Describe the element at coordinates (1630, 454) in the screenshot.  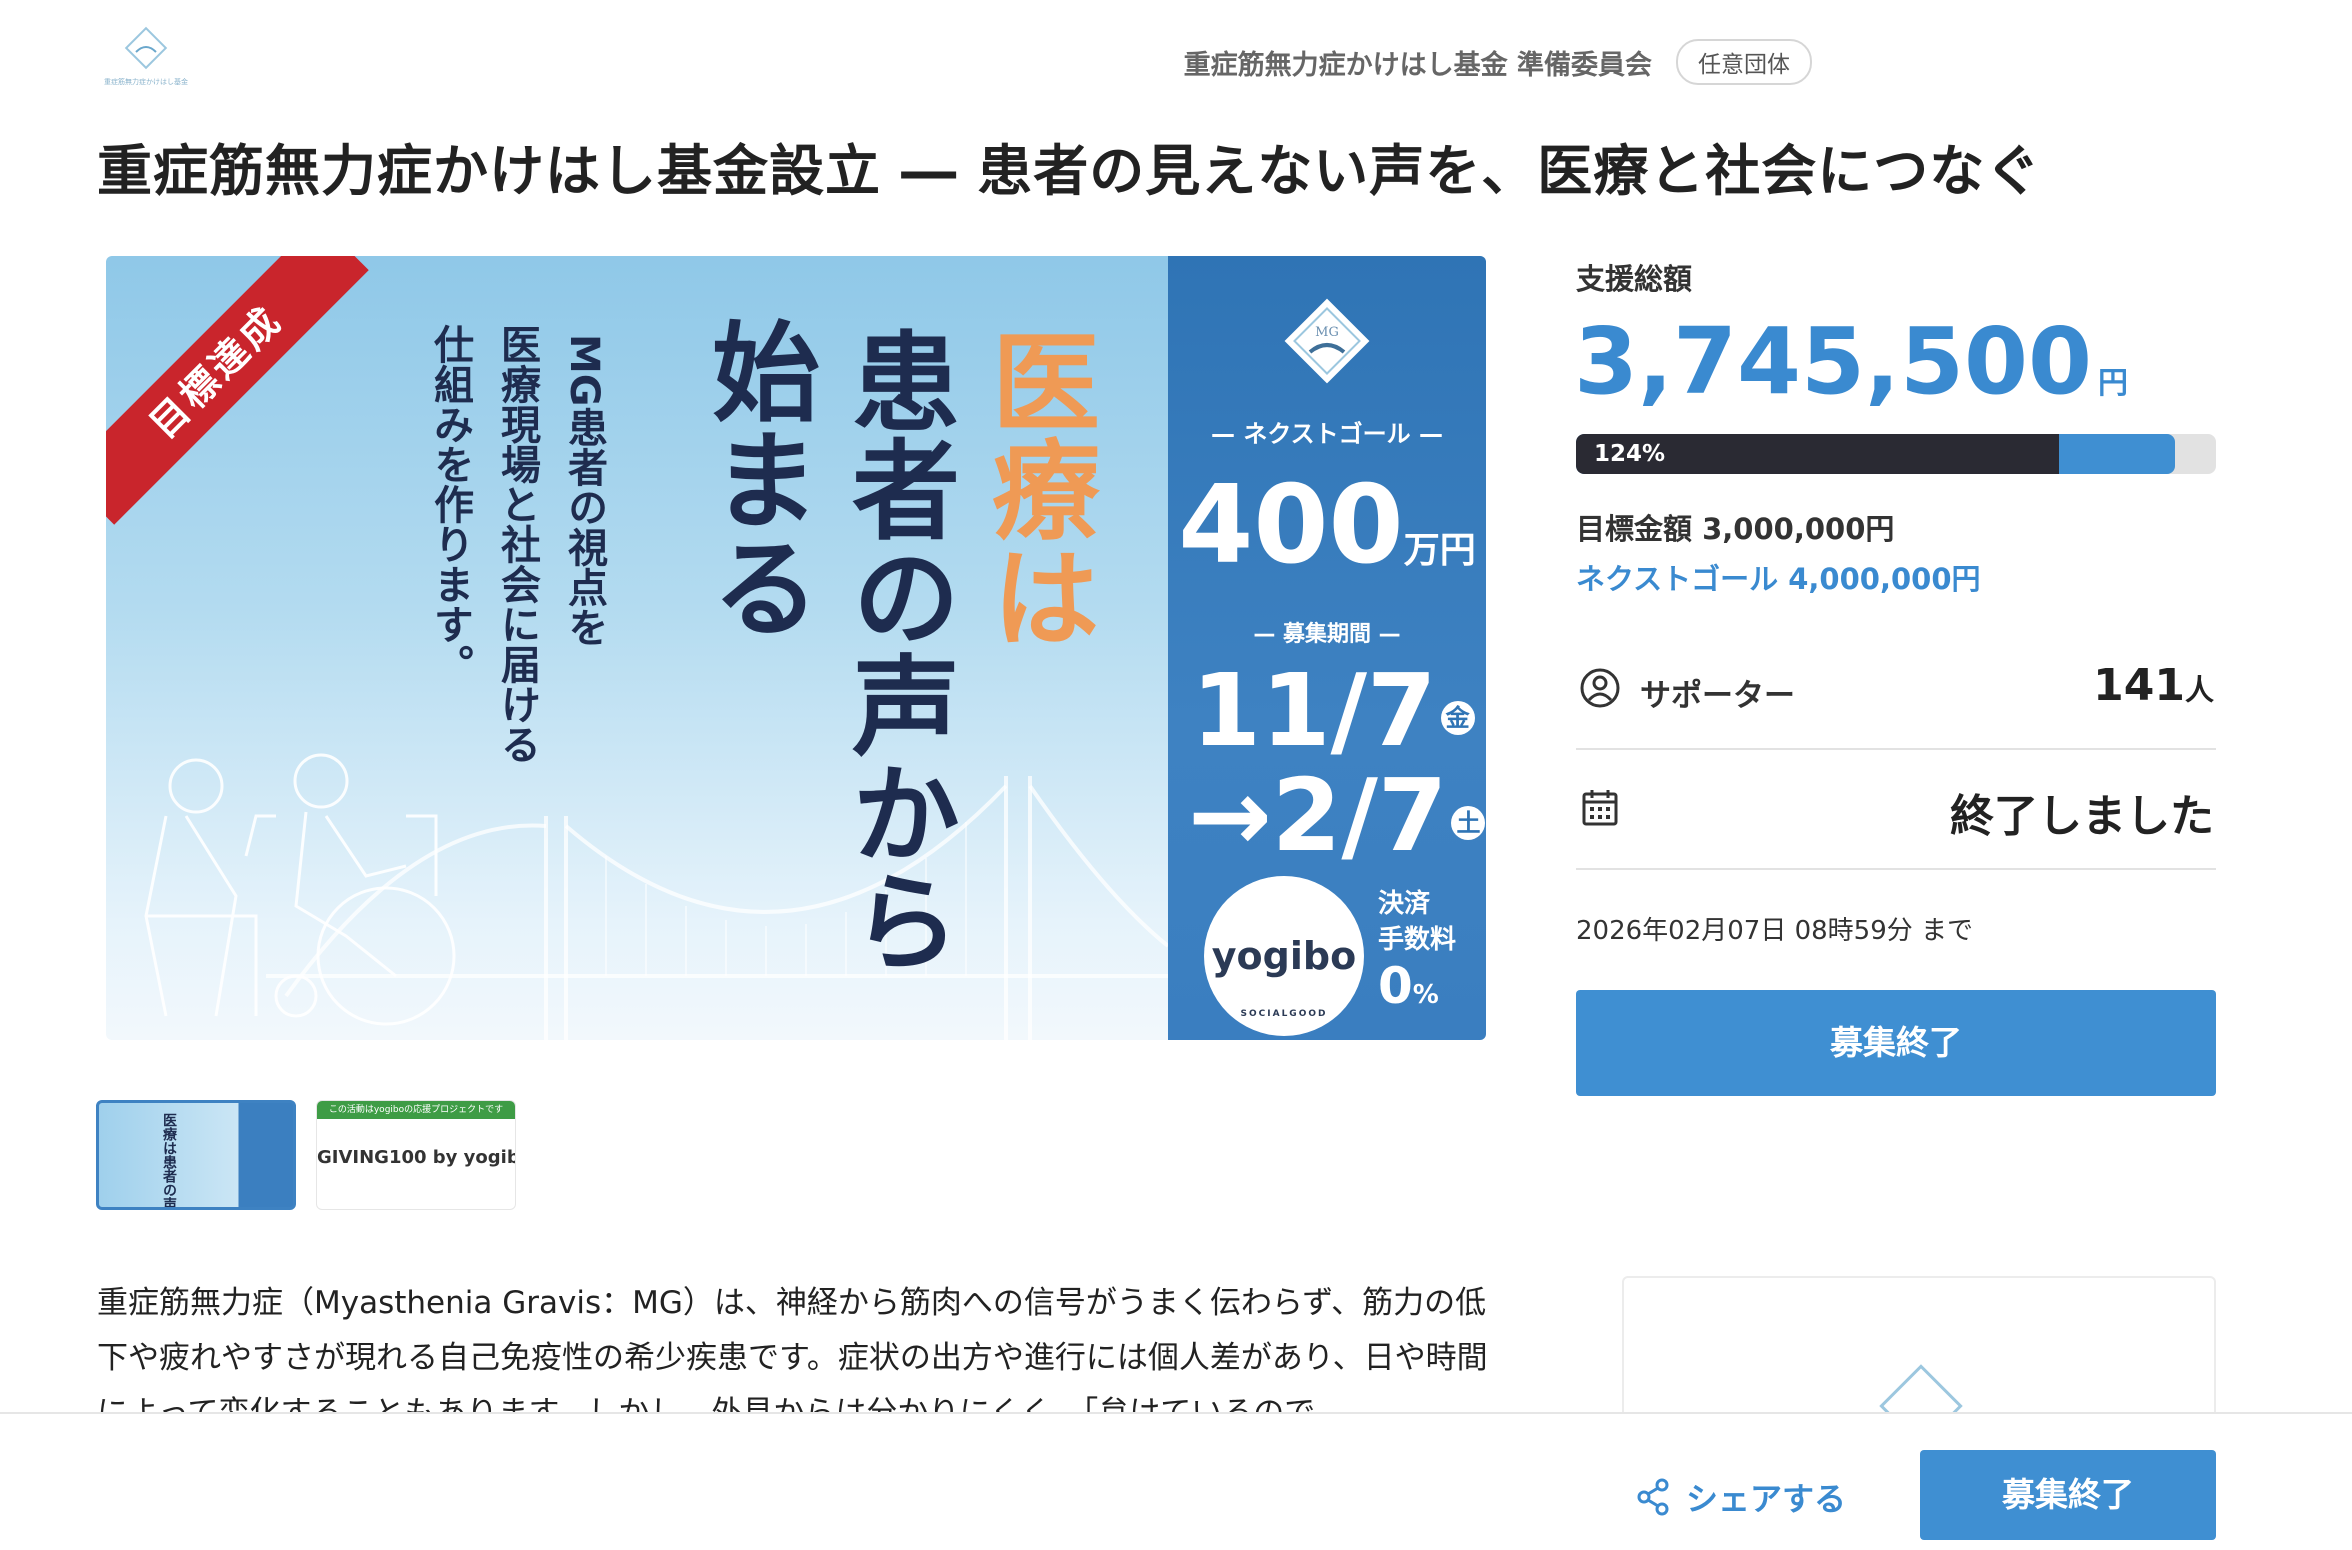
I see `progress-percent: 124%` at that location.